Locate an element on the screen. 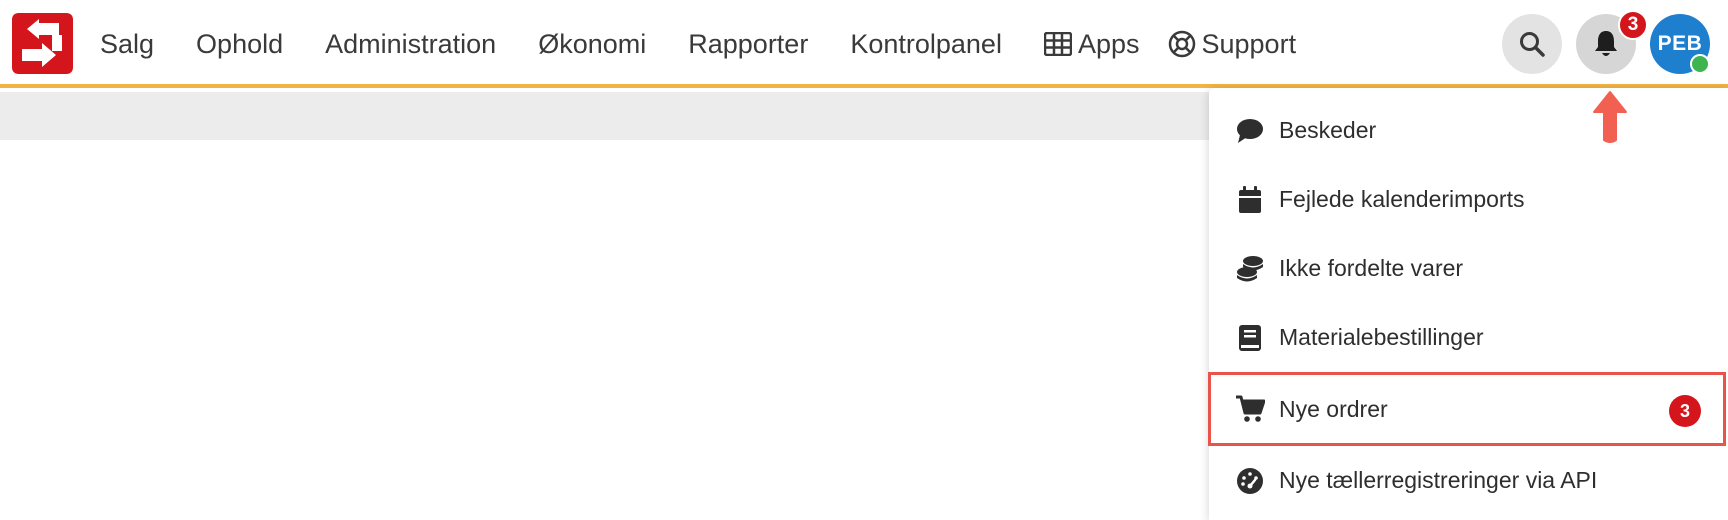 Image resolution: width=1728 pixels, height=520 pixels. nav-item-okonomi: Økonomi is located at coordinates (592, 44).